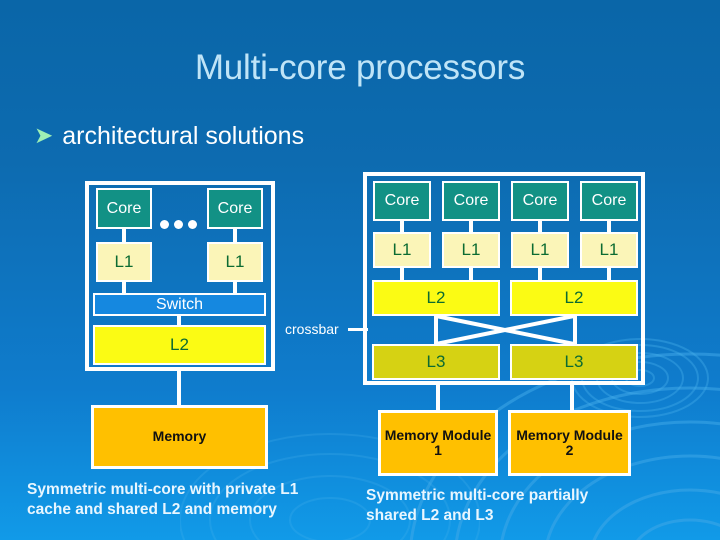 This screenshot has height=540, width=720. Describe the element at coordinates (575, 330) in the screenshot. I see `wire-right-l21-l31` at that location.